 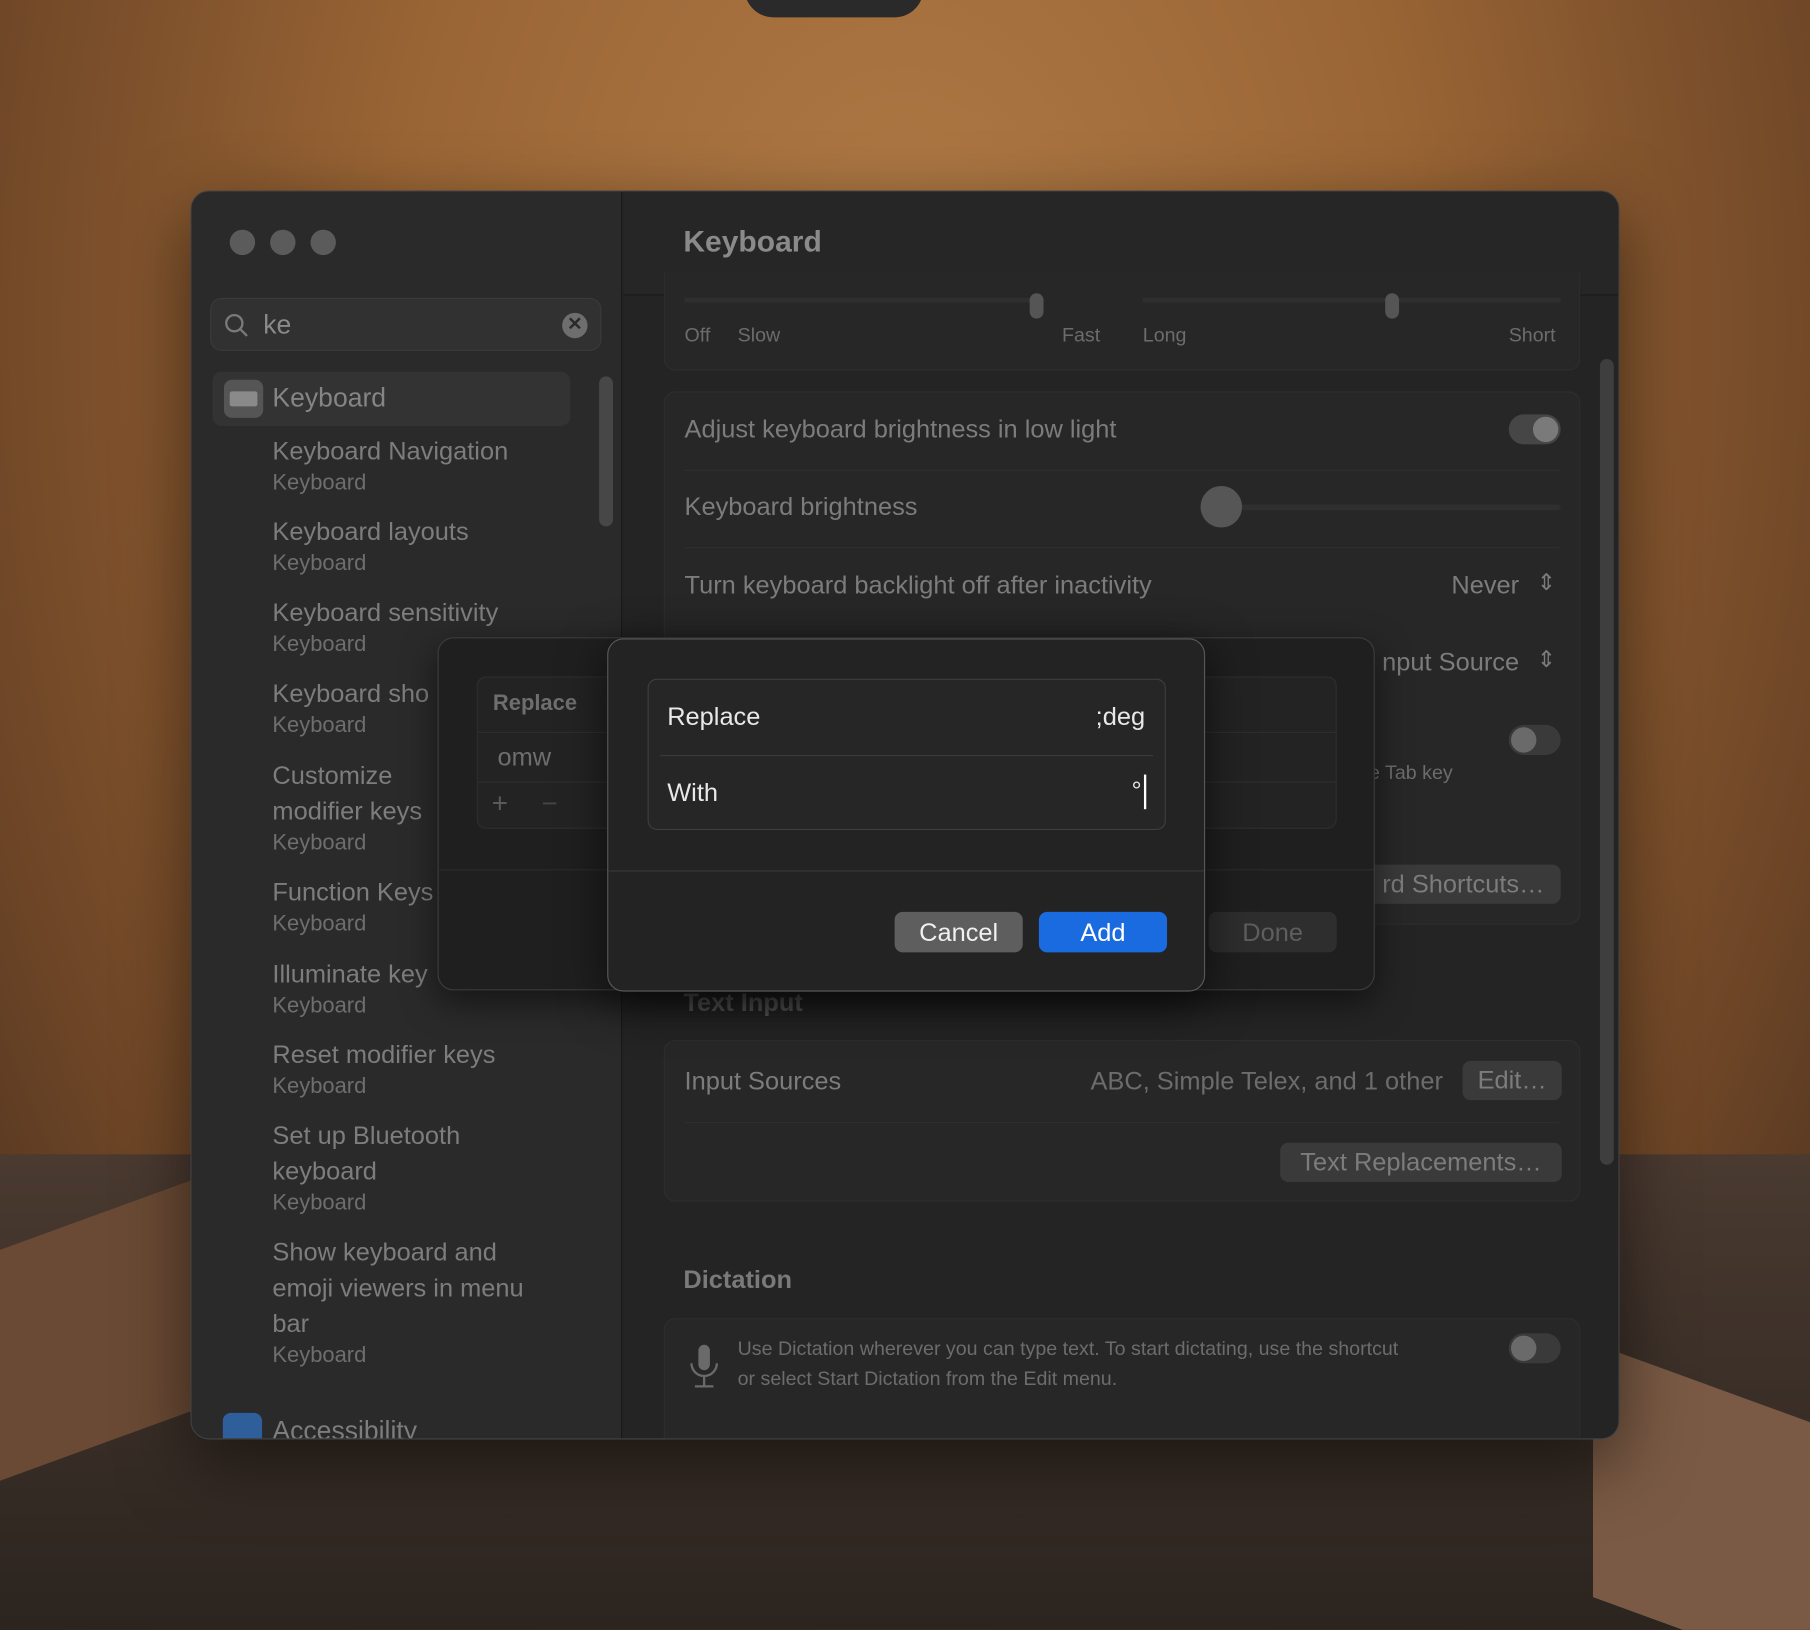 What do you see at coordinates (1272, 932) in the screenshot?
I see `done-button: Done` at bounding box center [1272, 932].